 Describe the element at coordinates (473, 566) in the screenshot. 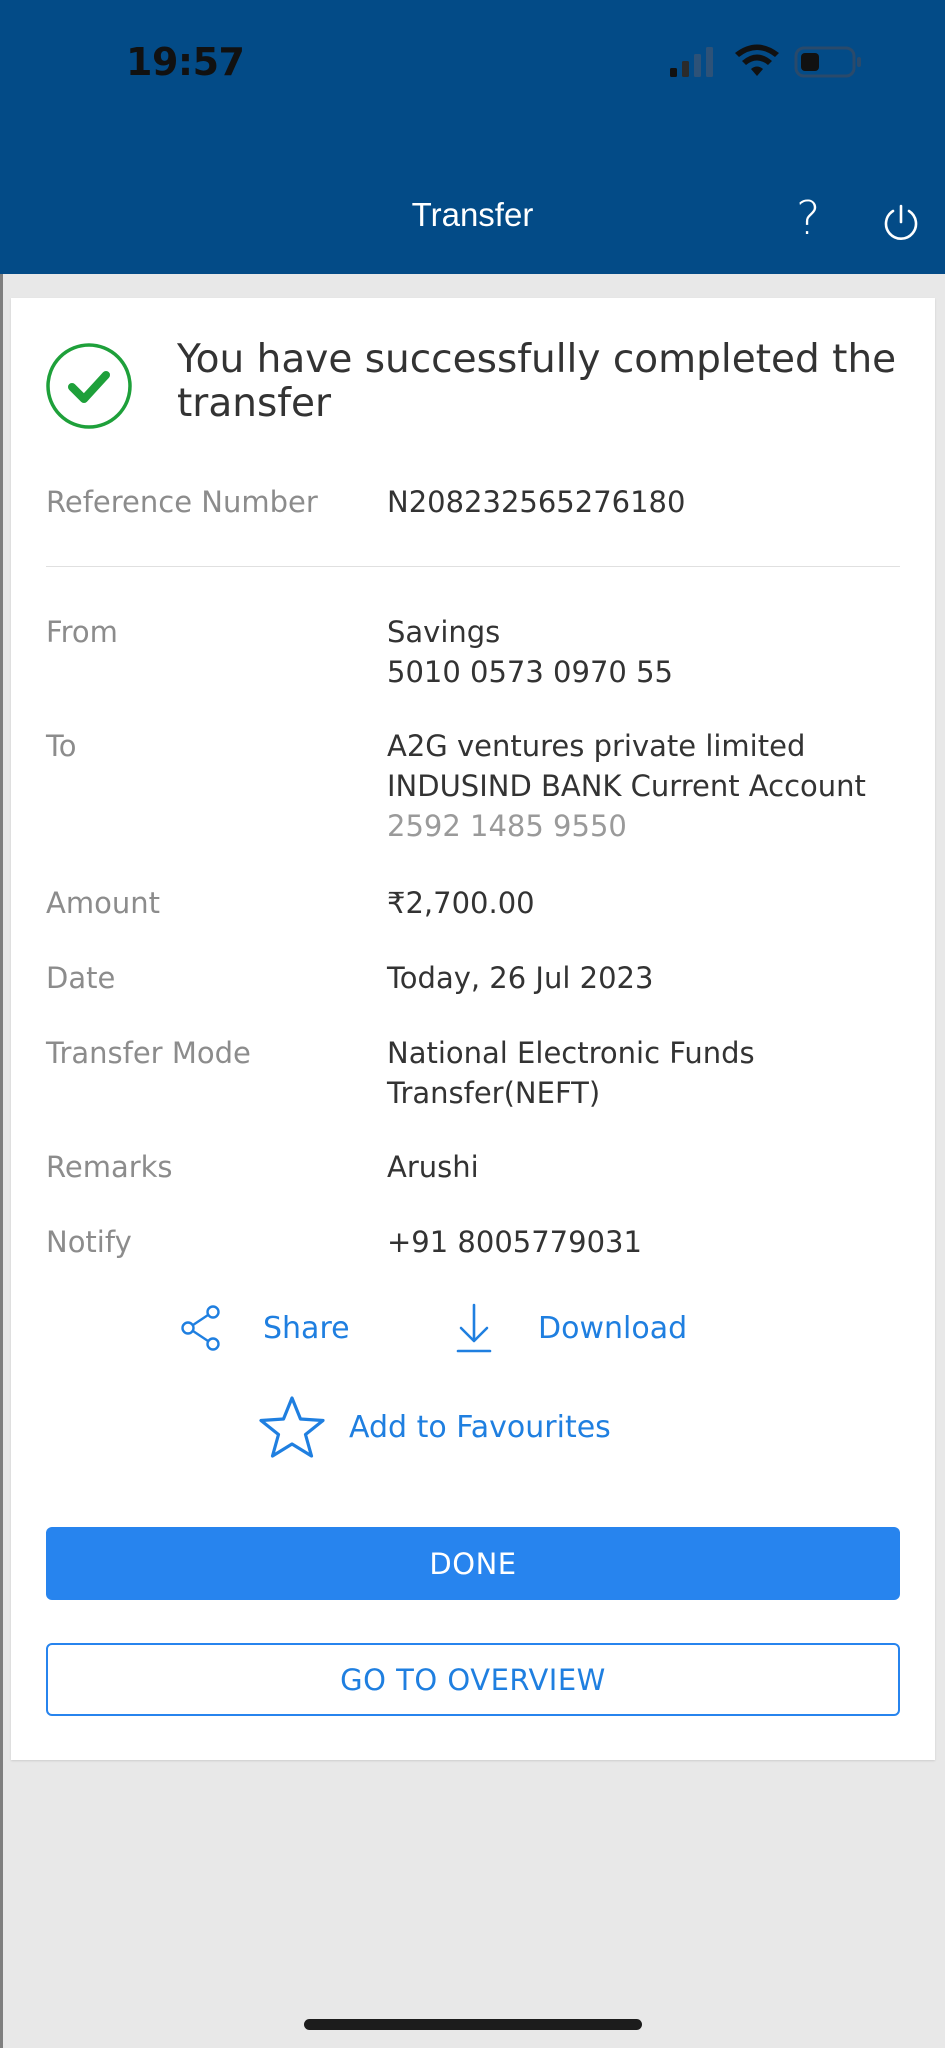

I see `divider` at that location.